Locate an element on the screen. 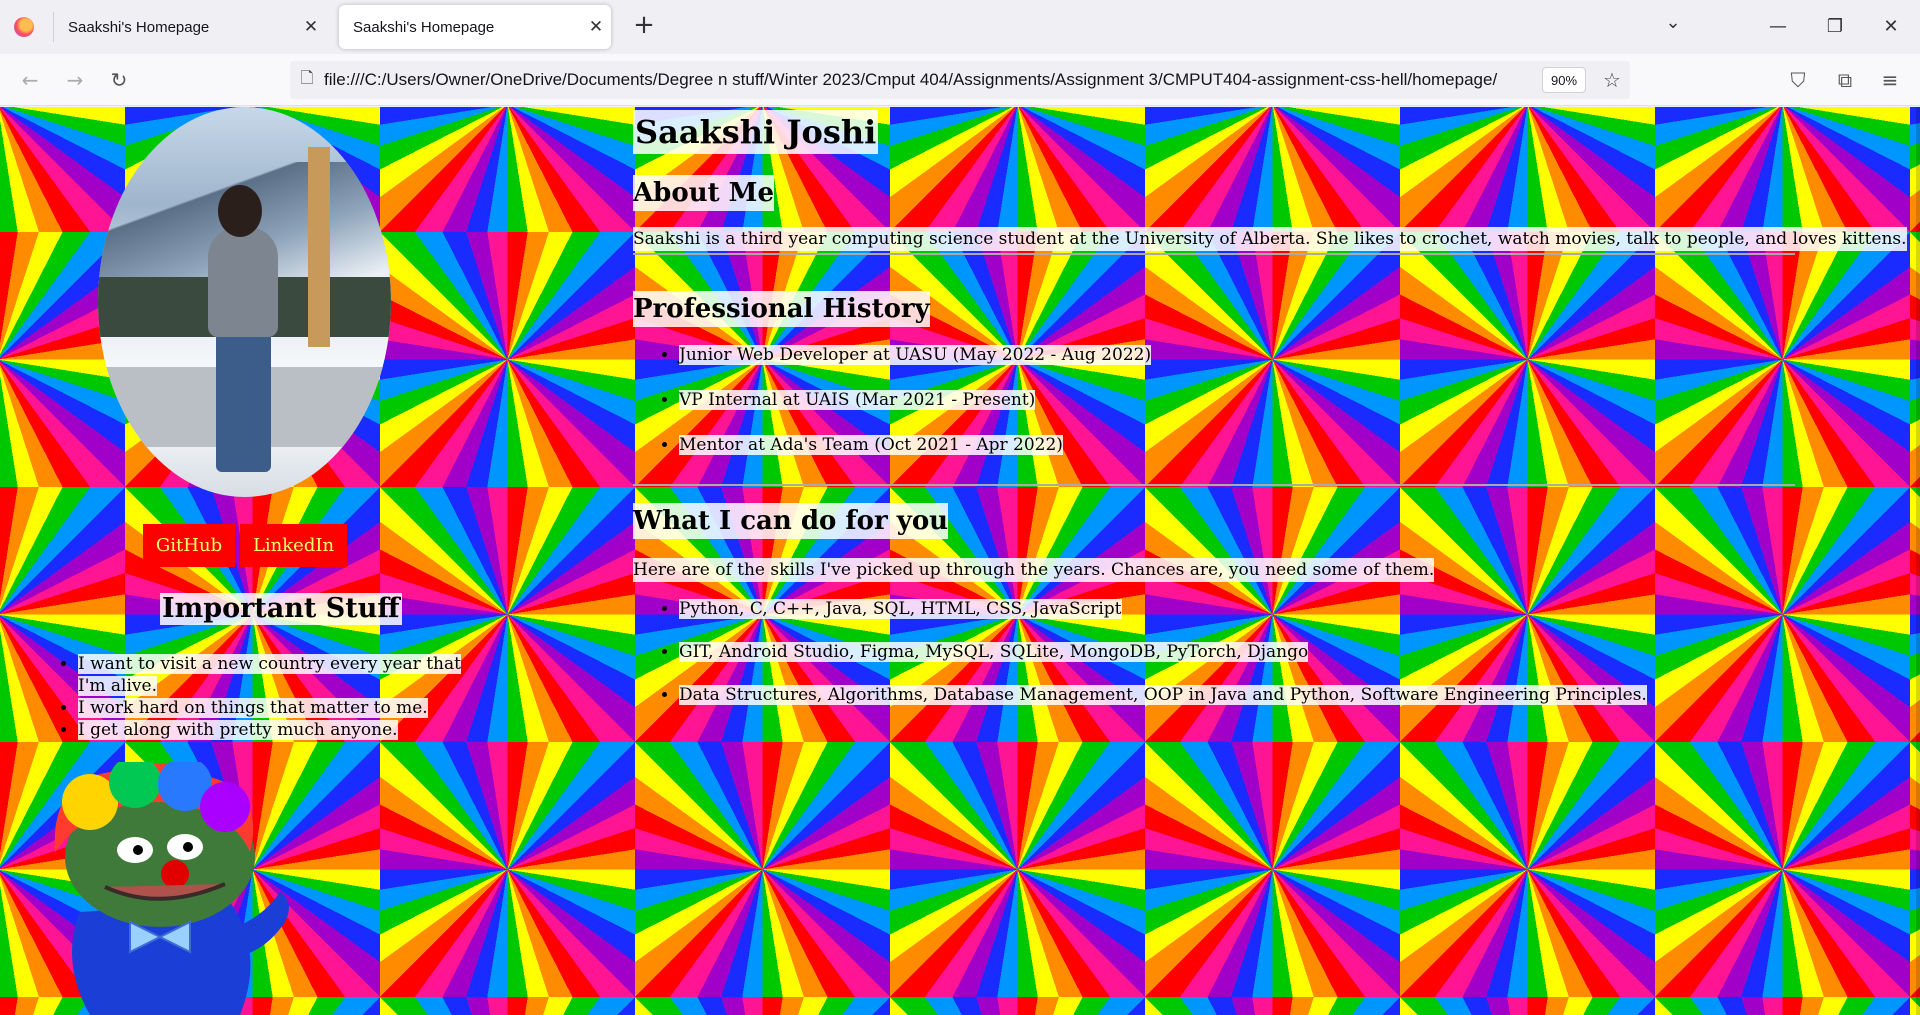 This screenshot has width=1920, height=1015. list-item: I work hard on things that matter to me. is located at coordinates (270, 708).